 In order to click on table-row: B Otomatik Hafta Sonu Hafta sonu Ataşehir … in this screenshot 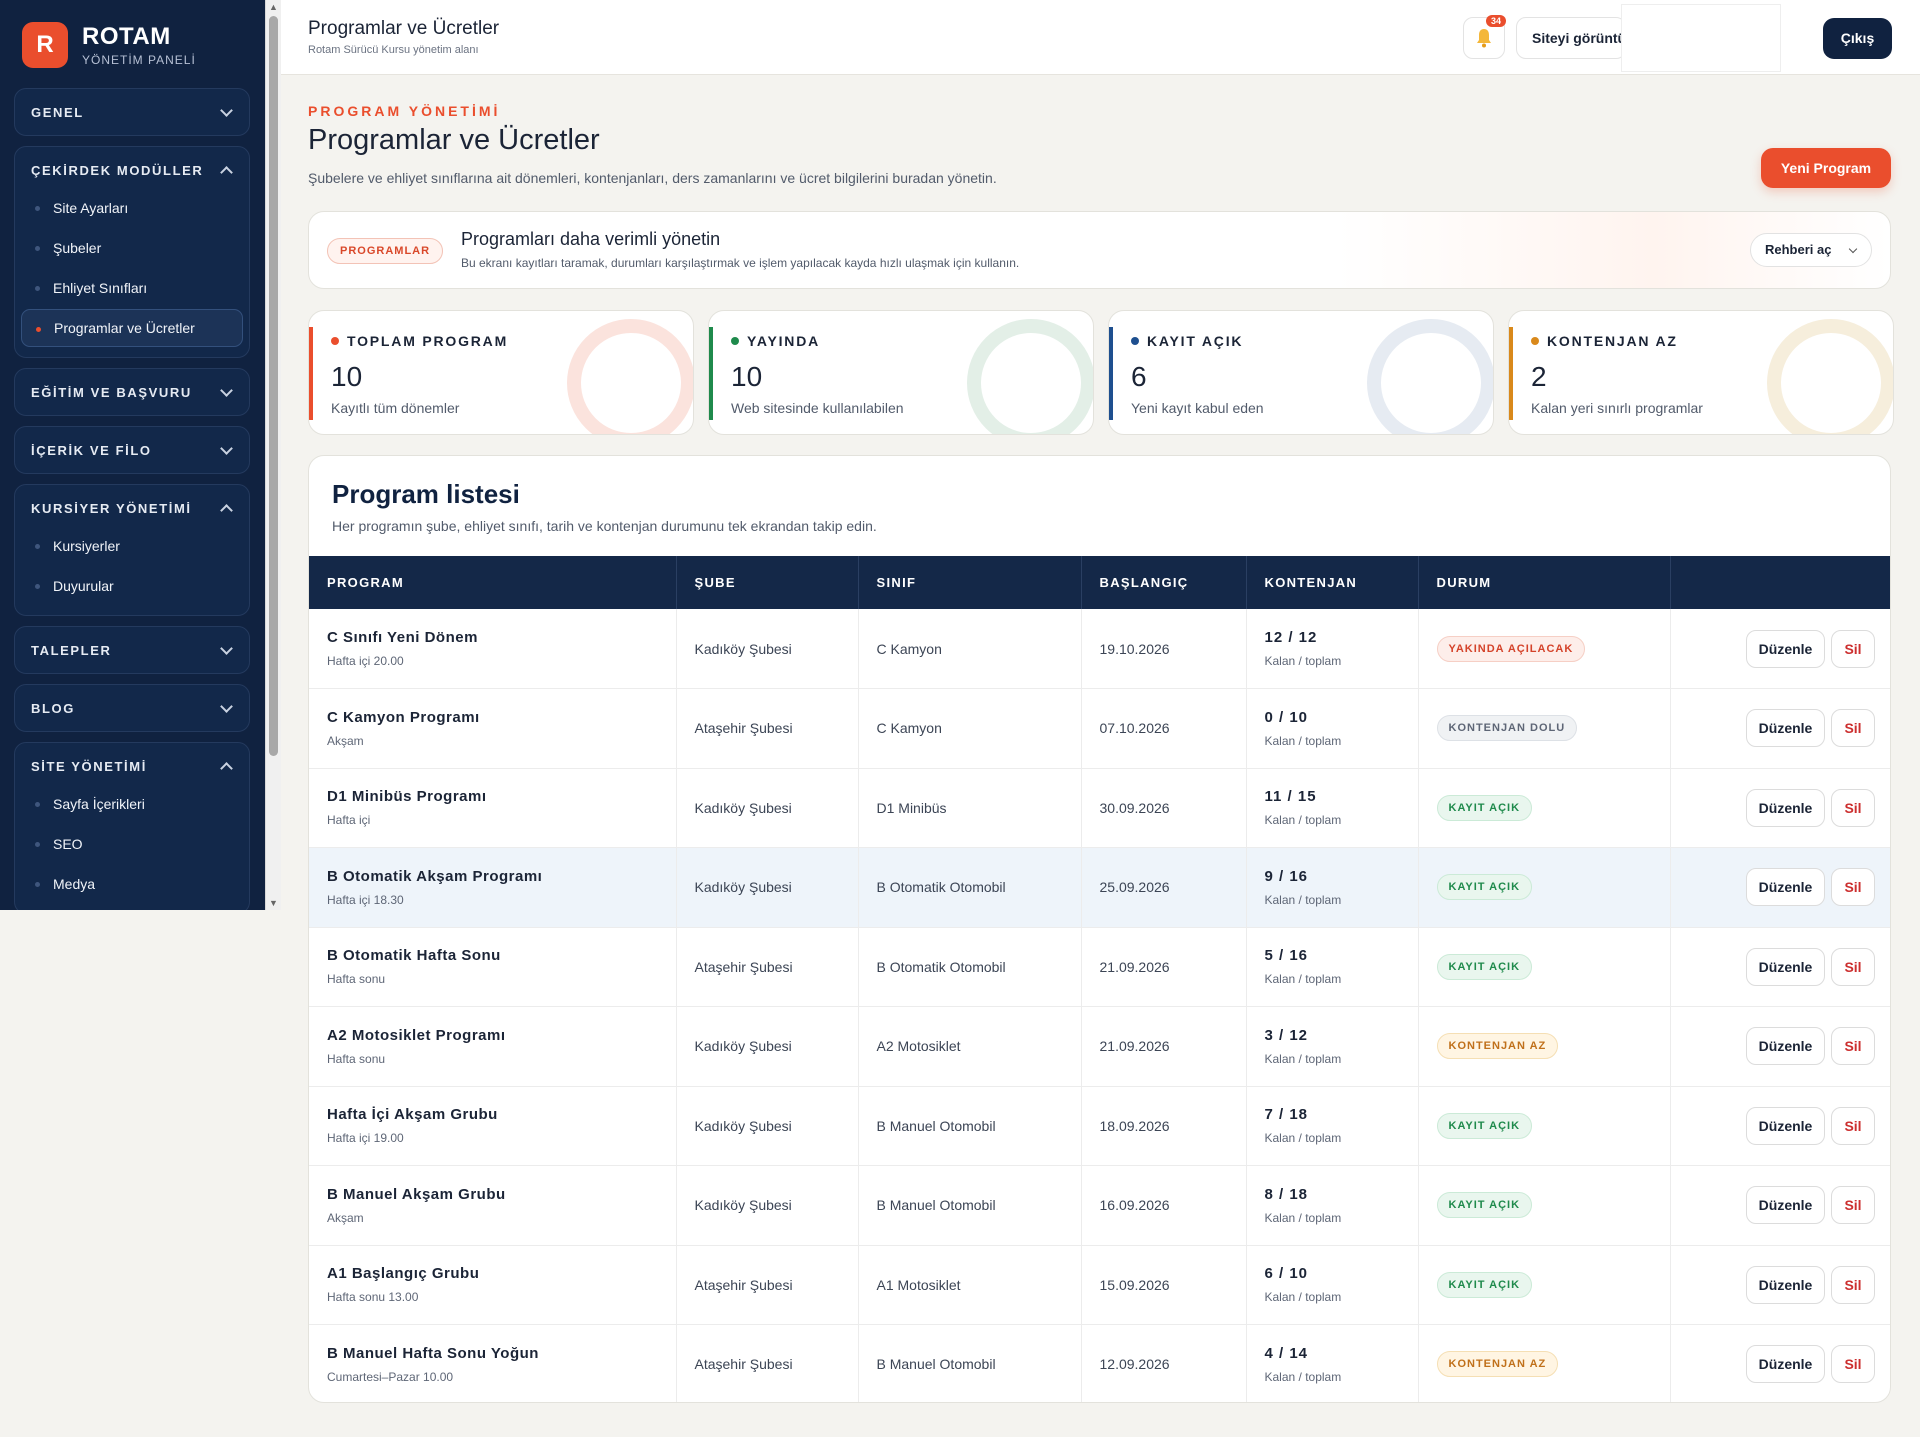, I will do `click(1099, 967)`.